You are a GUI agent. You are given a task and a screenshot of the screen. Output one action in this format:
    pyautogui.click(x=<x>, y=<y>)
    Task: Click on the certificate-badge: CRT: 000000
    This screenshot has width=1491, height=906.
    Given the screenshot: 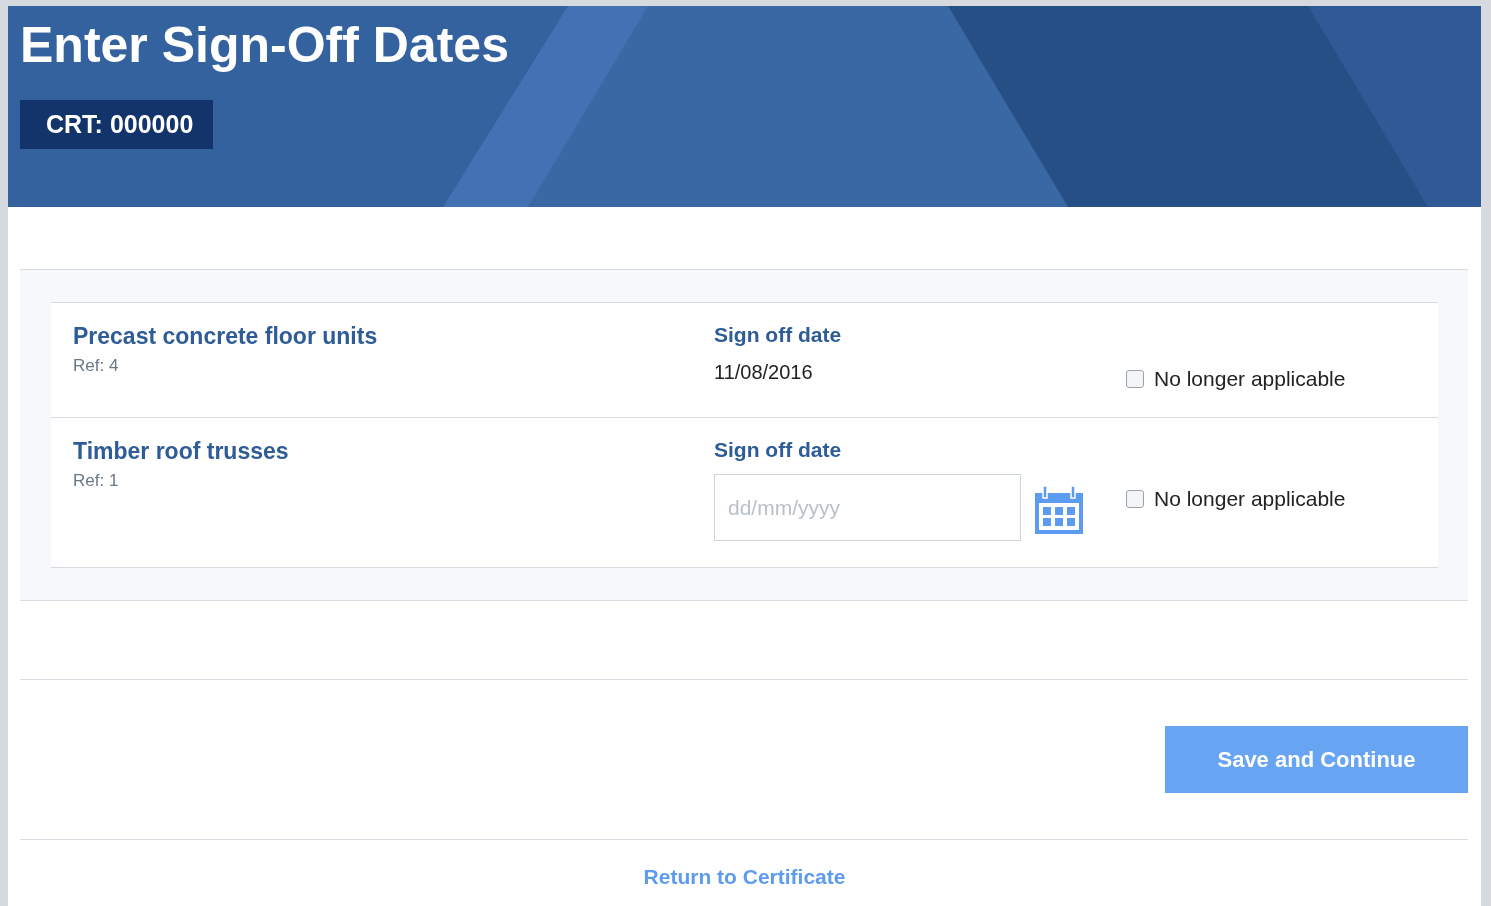 What is the action you would take?
    pyautogui.click(x=117, y=124)
    